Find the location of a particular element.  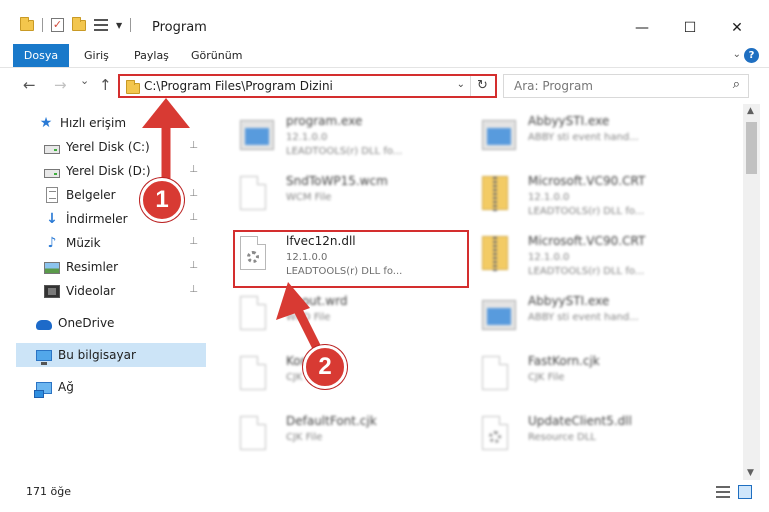

callout-badge-1: 1 is located at coordinates (162, 200).